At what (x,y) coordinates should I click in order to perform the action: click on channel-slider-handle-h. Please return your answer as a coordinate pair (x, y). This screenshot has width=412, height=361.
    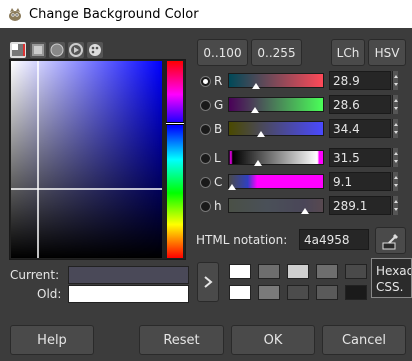
    Looking at the image, I should click on (305, 211).